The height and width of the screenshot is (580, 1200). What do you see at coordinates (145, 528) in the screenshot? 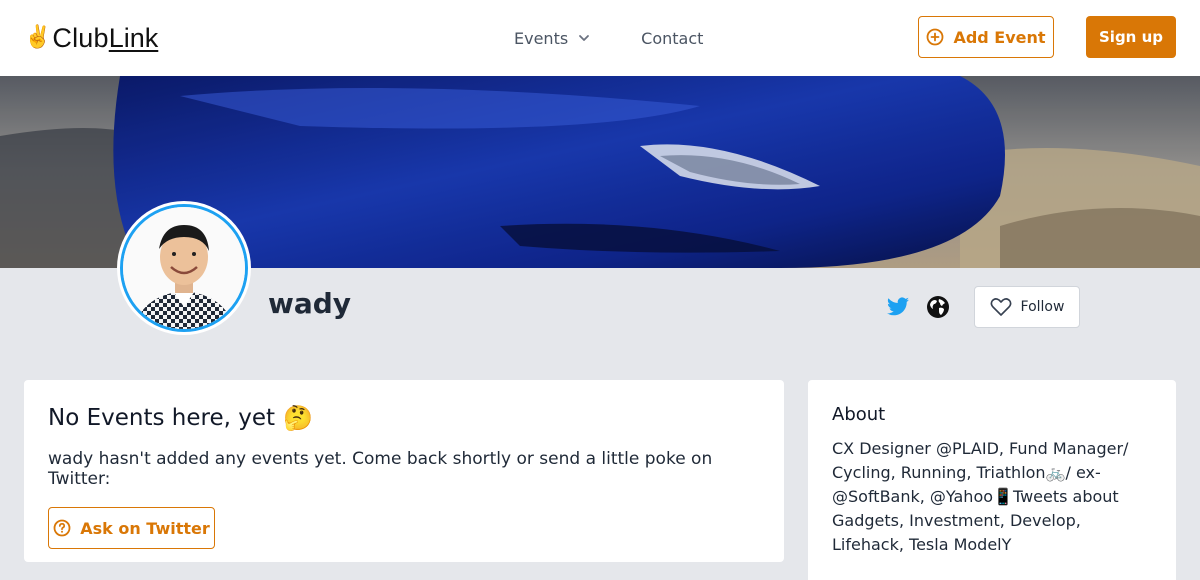
I see `ask-on-twitter-label: Ask on Twitter` at bounding box center [145, 528].